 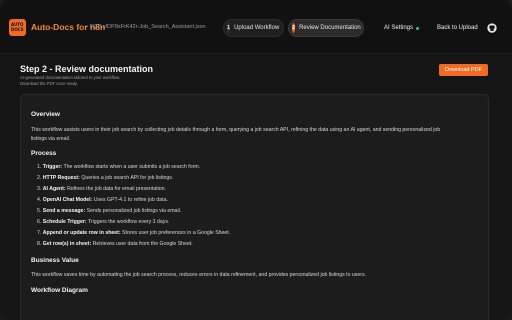 I want to click on step-number-badge: 2, so click(x=294, y=28).